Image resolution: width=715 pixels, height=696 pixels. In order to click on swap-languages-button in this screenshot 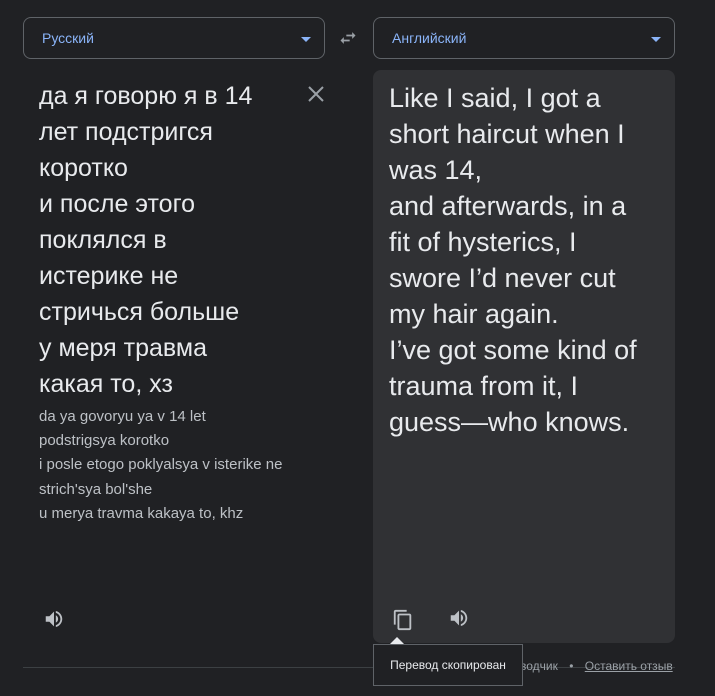, I will do `click(348, 38)`.